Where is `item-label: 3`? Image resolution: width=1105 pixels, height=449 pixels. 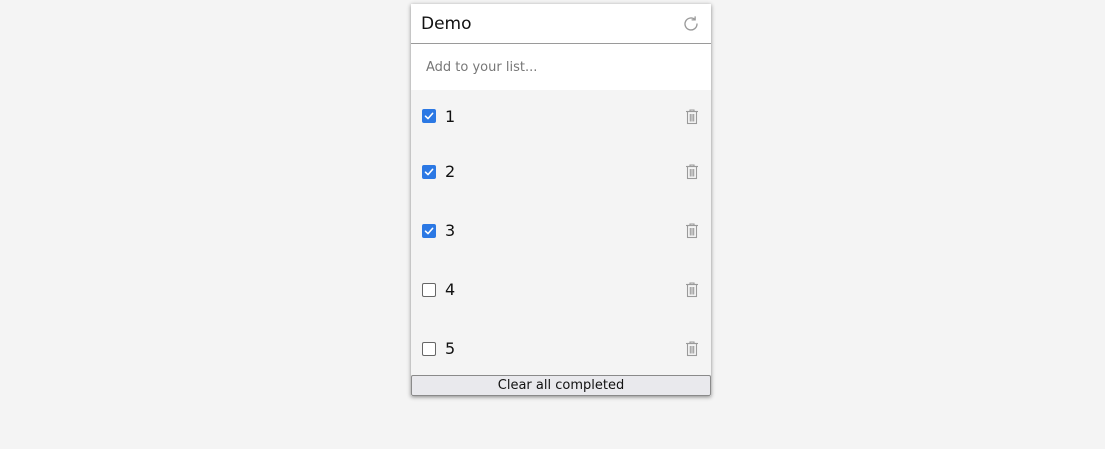 item-label: 3 is located at coordinates (450, 230).